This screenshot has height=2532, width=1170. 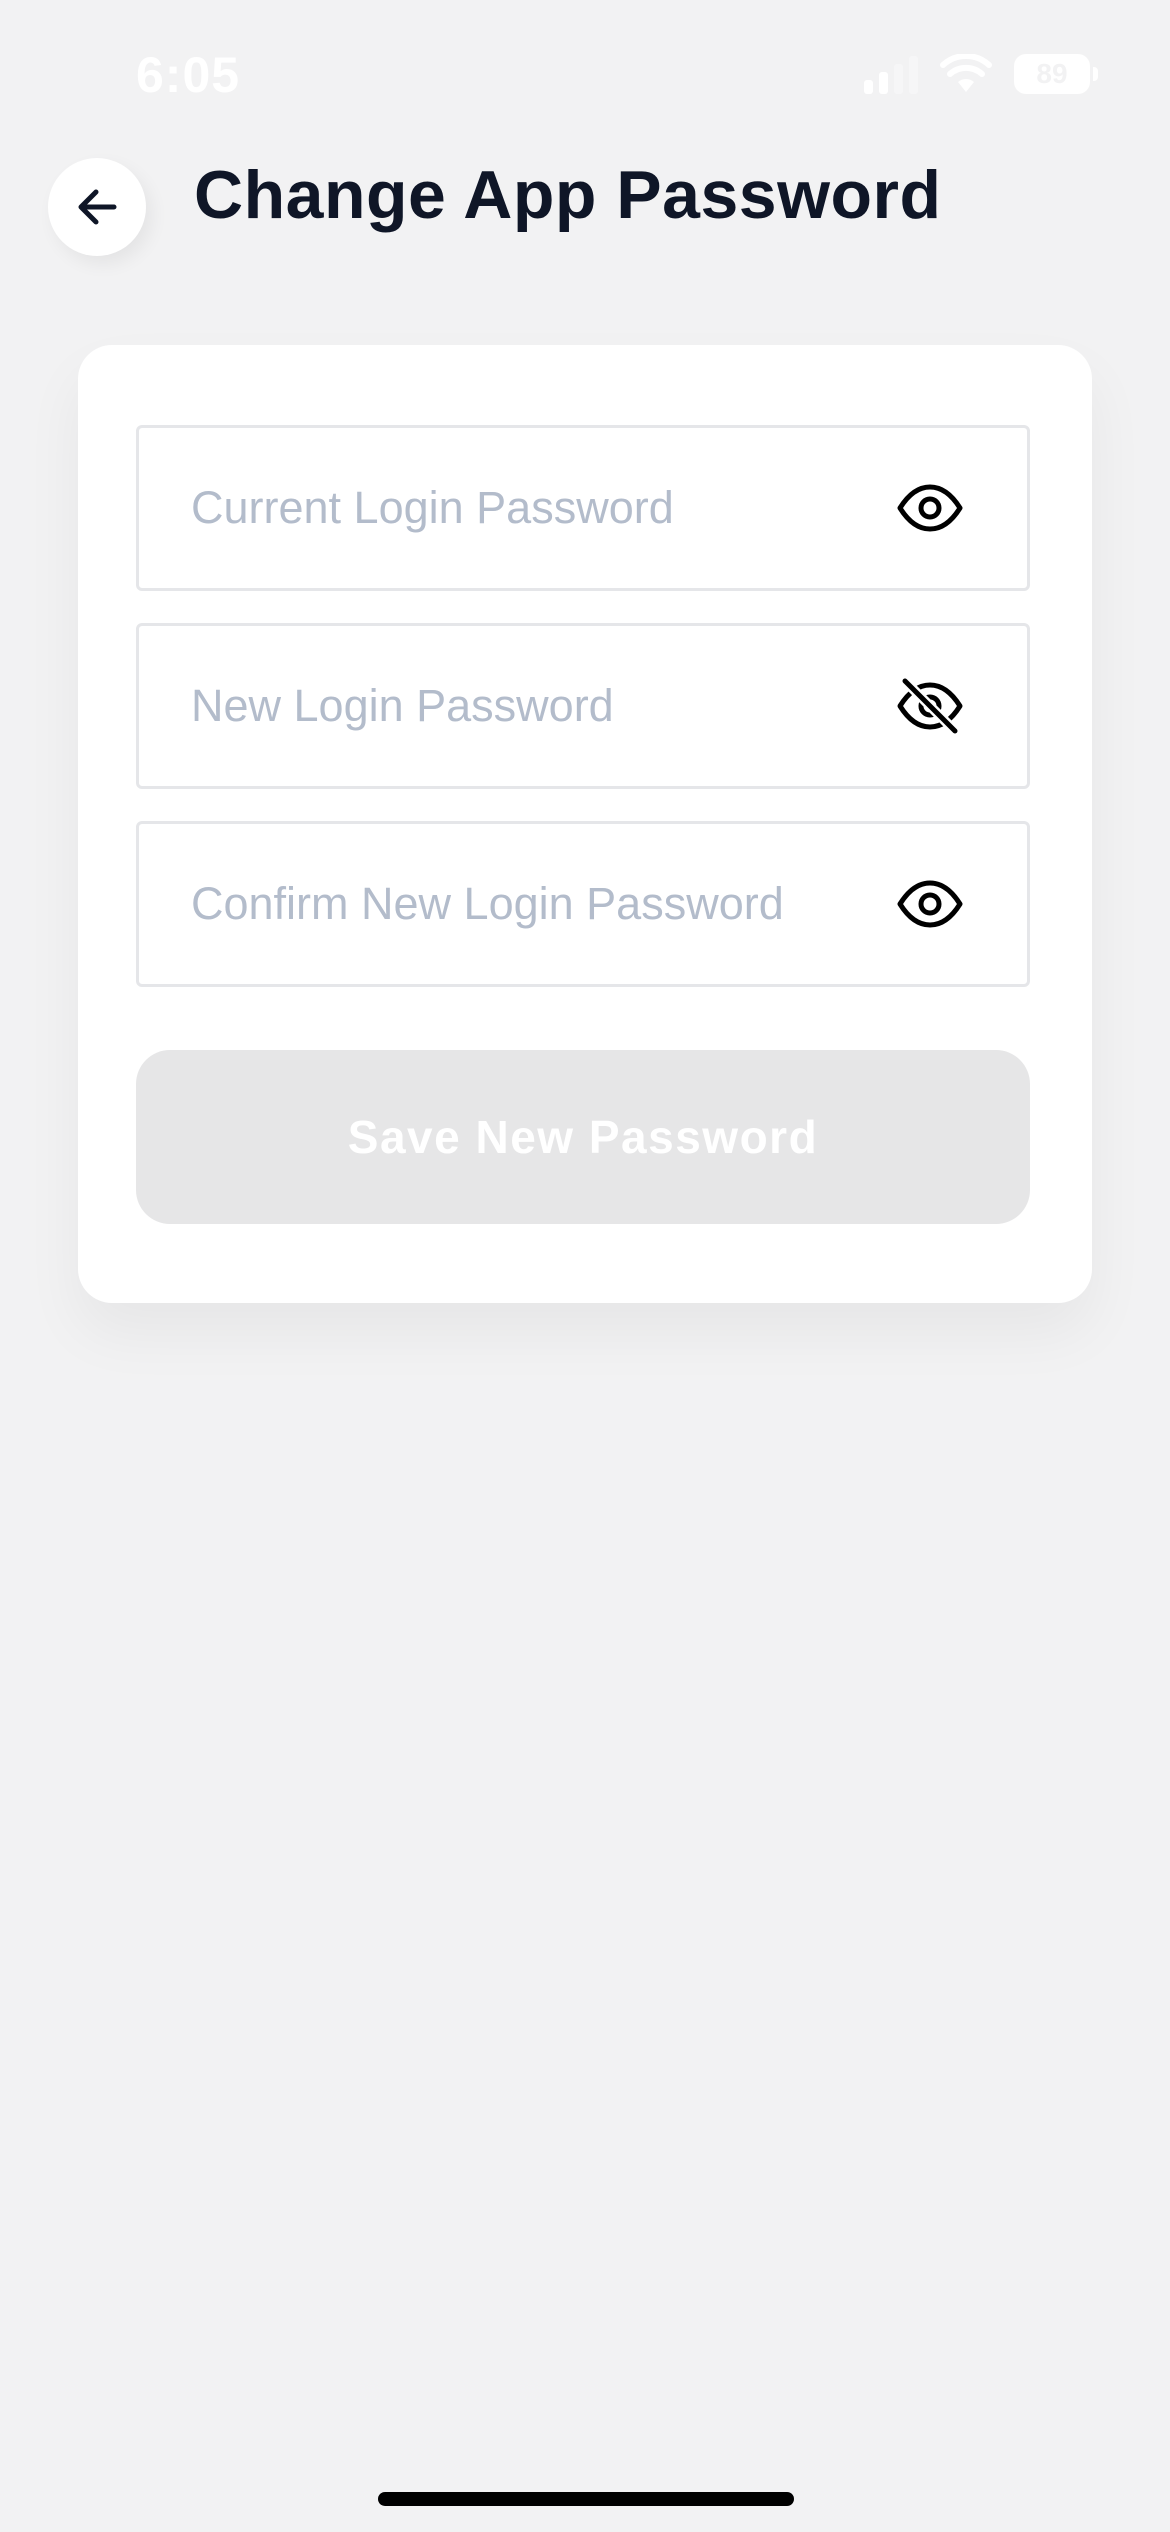 I want to click on page-title: Change App Password, so click(x=568, y=195).